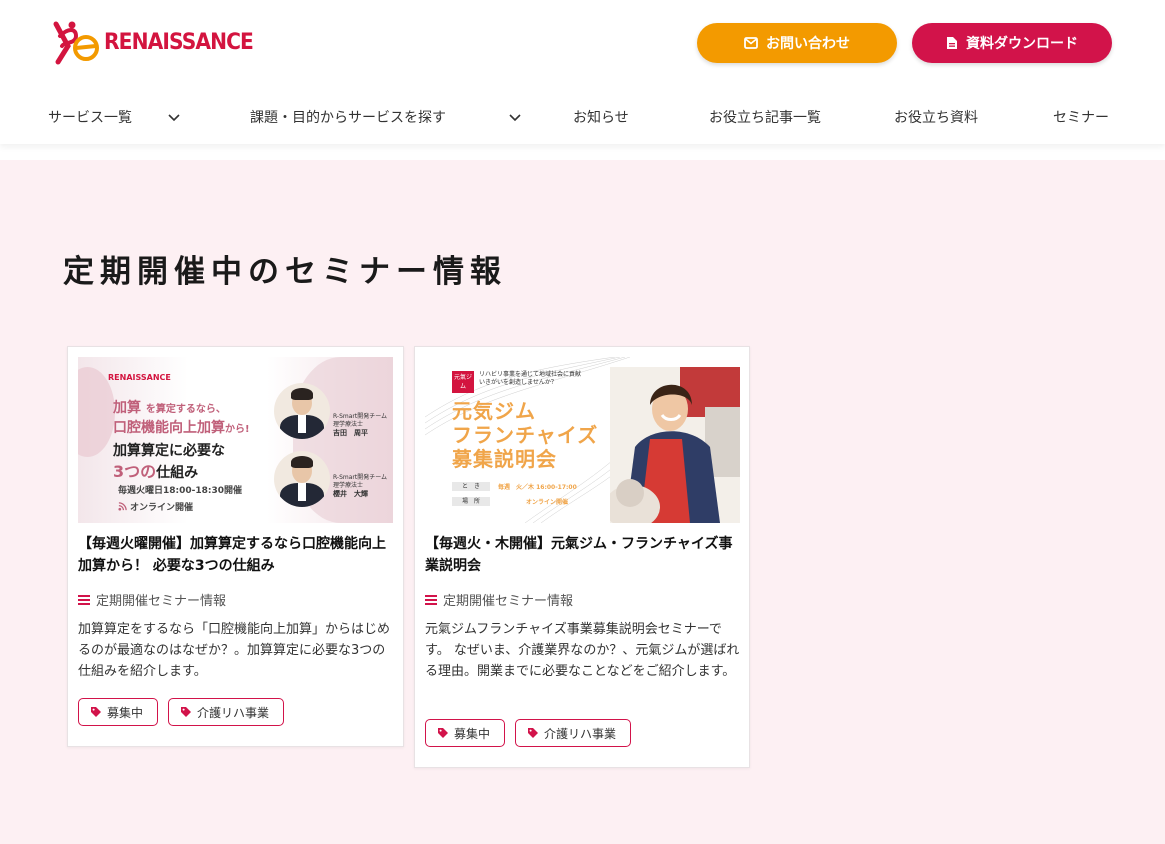 The height and width of the screenshot is (844, 1165). I want to click on nav-item-articles: お役立ち記事一覧, so click(765, 117).